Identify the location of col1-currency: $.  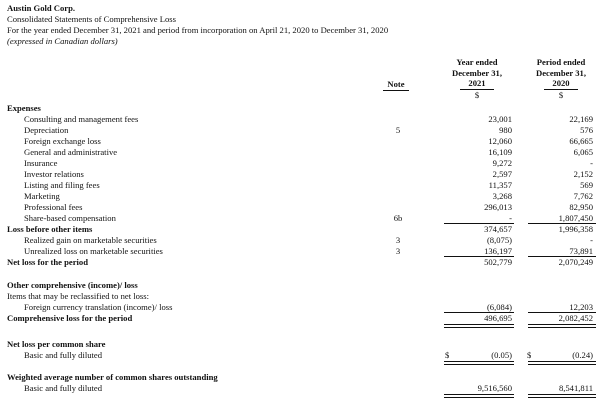
(477, 94).